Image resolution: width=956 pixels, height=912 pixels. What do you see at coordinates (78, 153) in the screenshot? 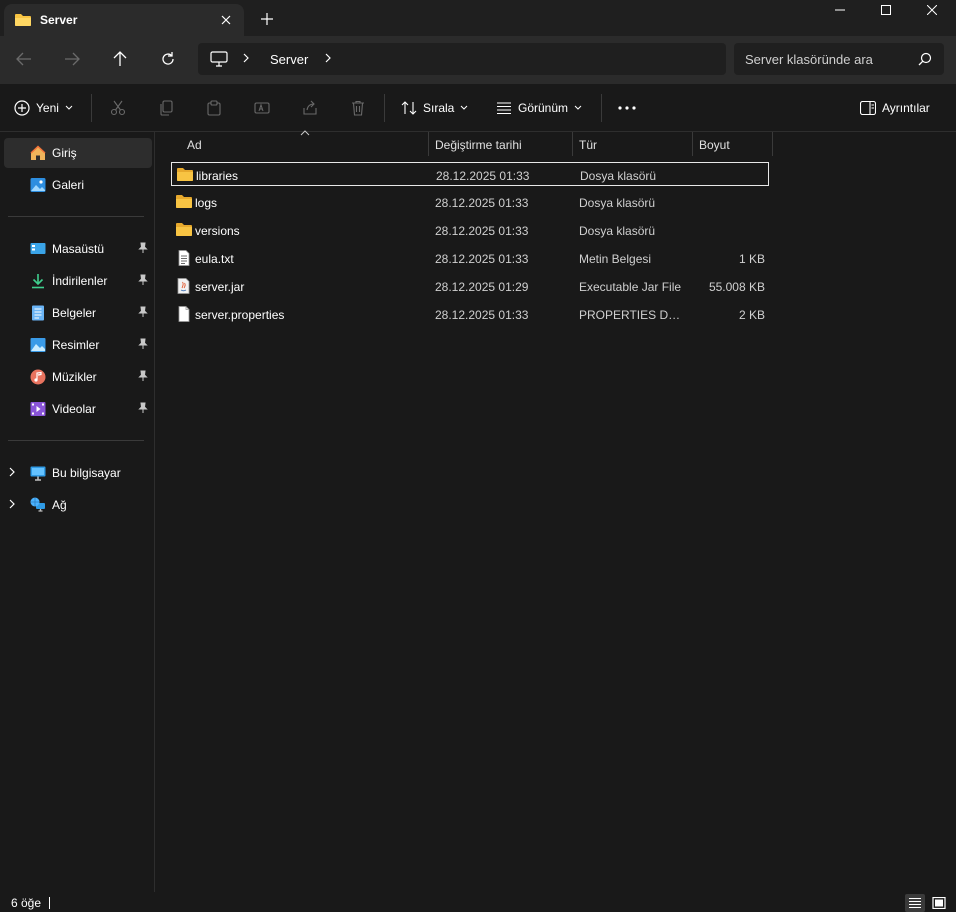
I see `sidebar-item-home: Giriş` at bounding box center [78, 153].